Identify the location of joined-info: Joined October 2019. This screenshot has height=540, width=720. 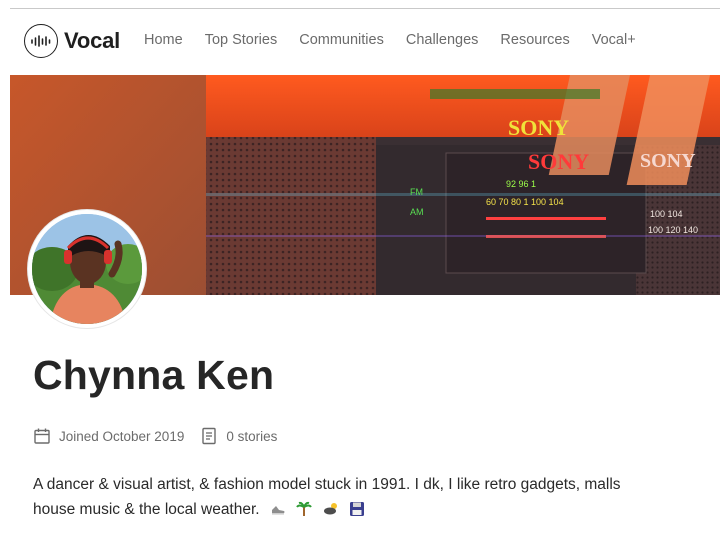
(108, 436).